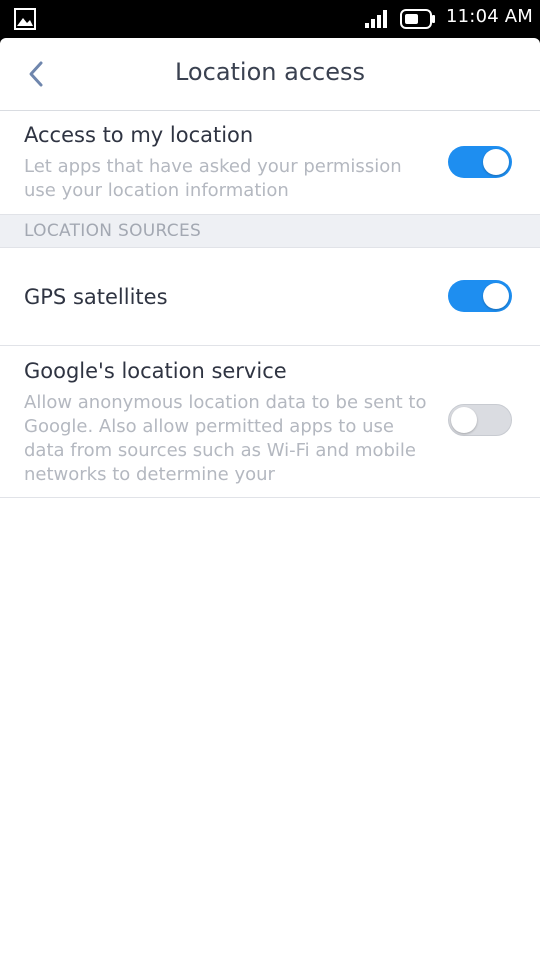  Describe the element at coordinates (270, 19) in the screenshot. I see `status-bar: 11:04 AM` at that location.